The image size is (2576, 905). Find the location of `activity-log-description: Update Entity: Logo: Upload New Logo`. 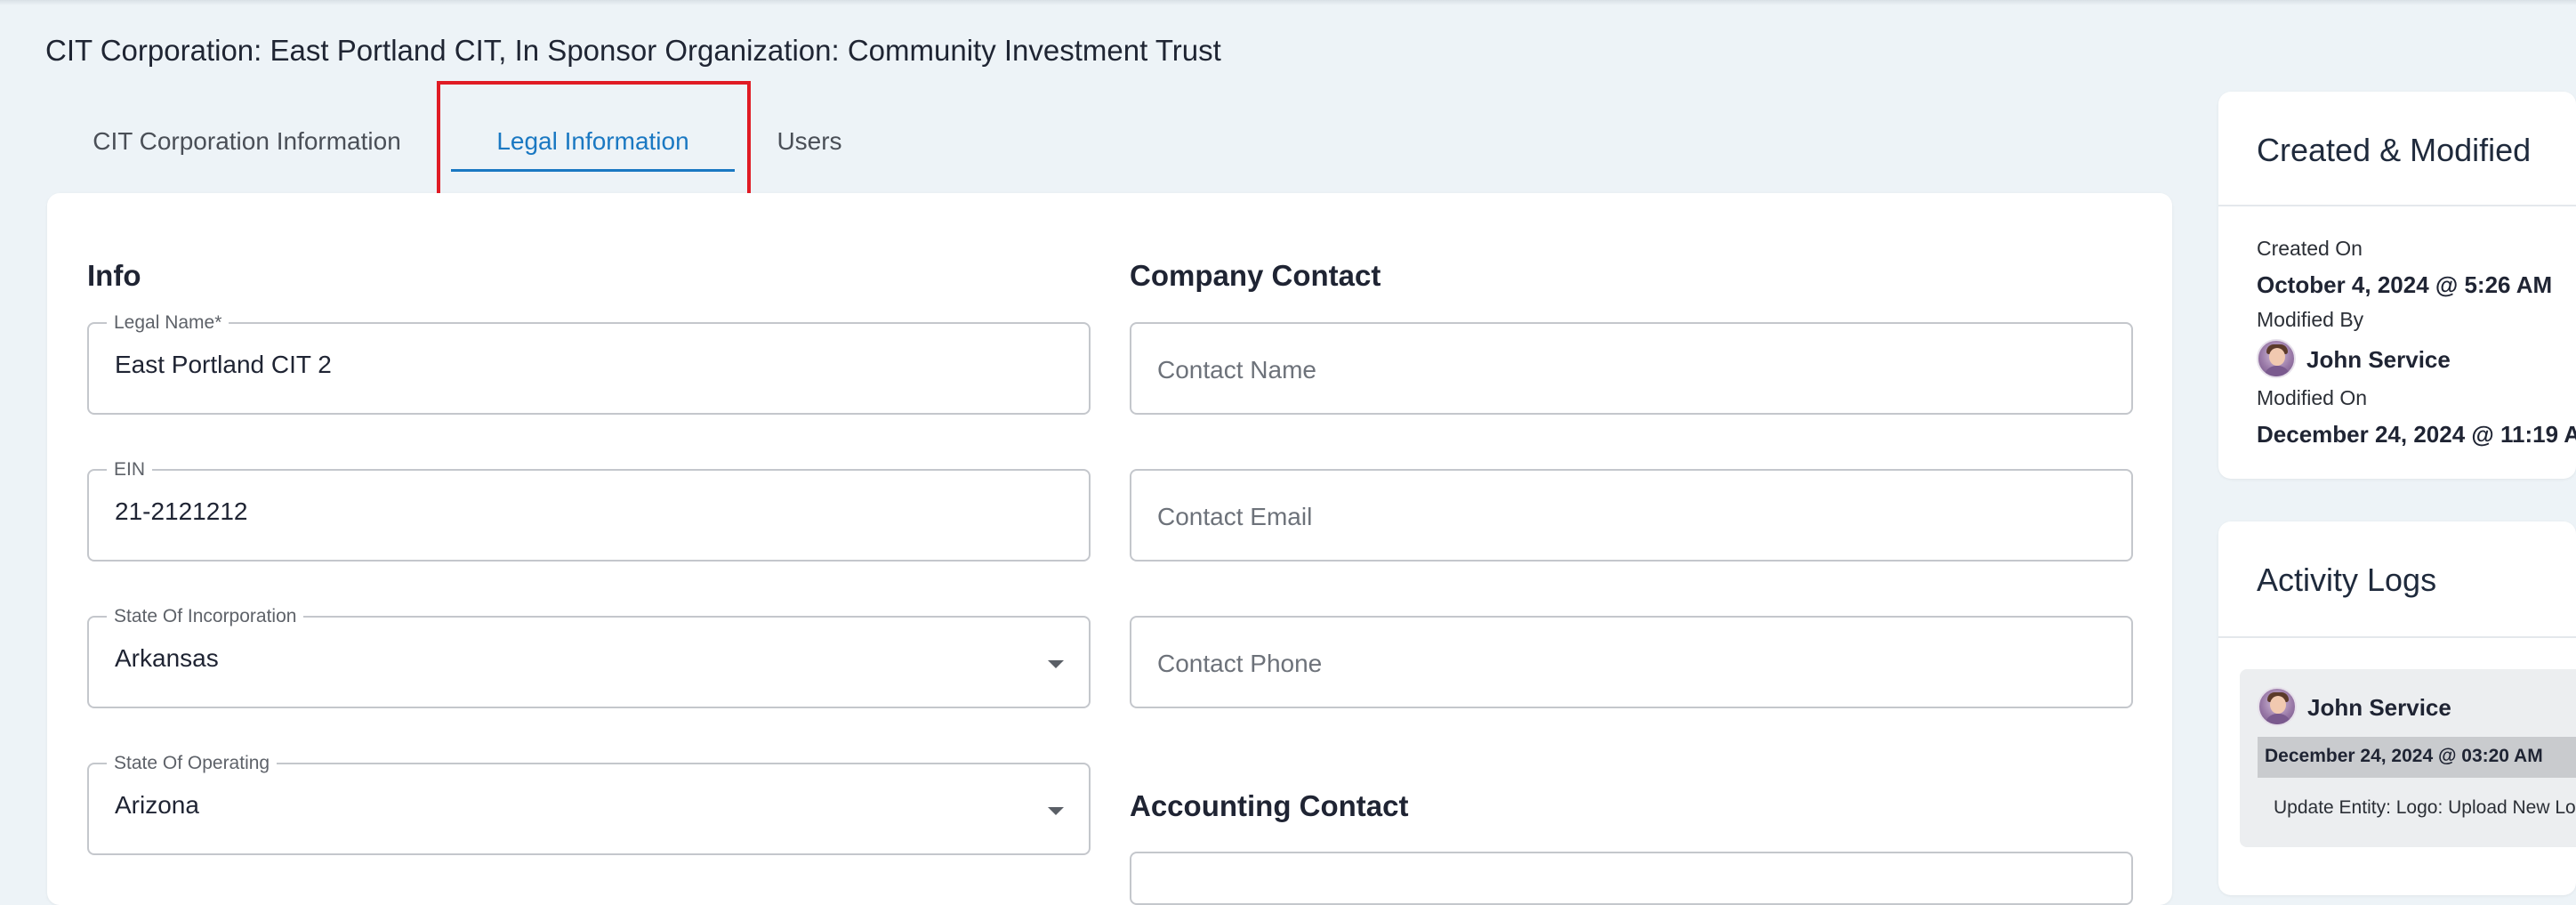

activity-log-description: Update Entity: Logo: Upload New Logo is located at coordinates (2425, 807).